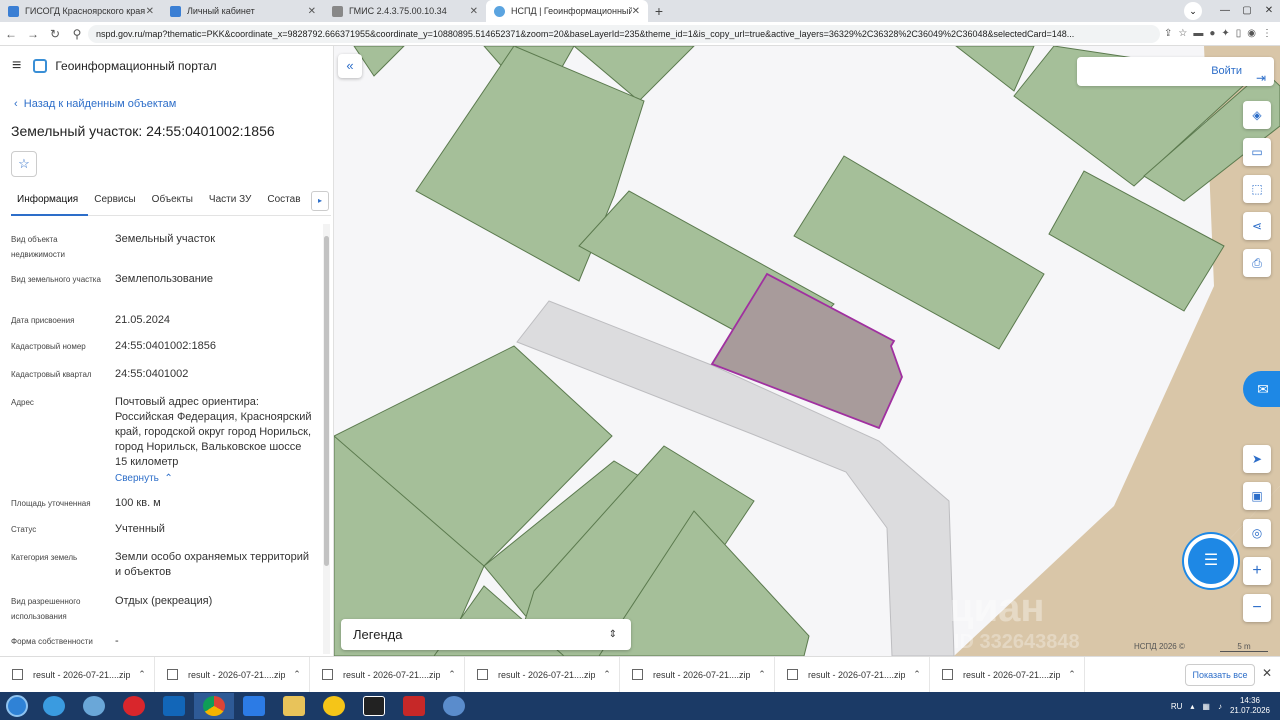  I want to click on minimap-button: ▣, so click(1257, 496).